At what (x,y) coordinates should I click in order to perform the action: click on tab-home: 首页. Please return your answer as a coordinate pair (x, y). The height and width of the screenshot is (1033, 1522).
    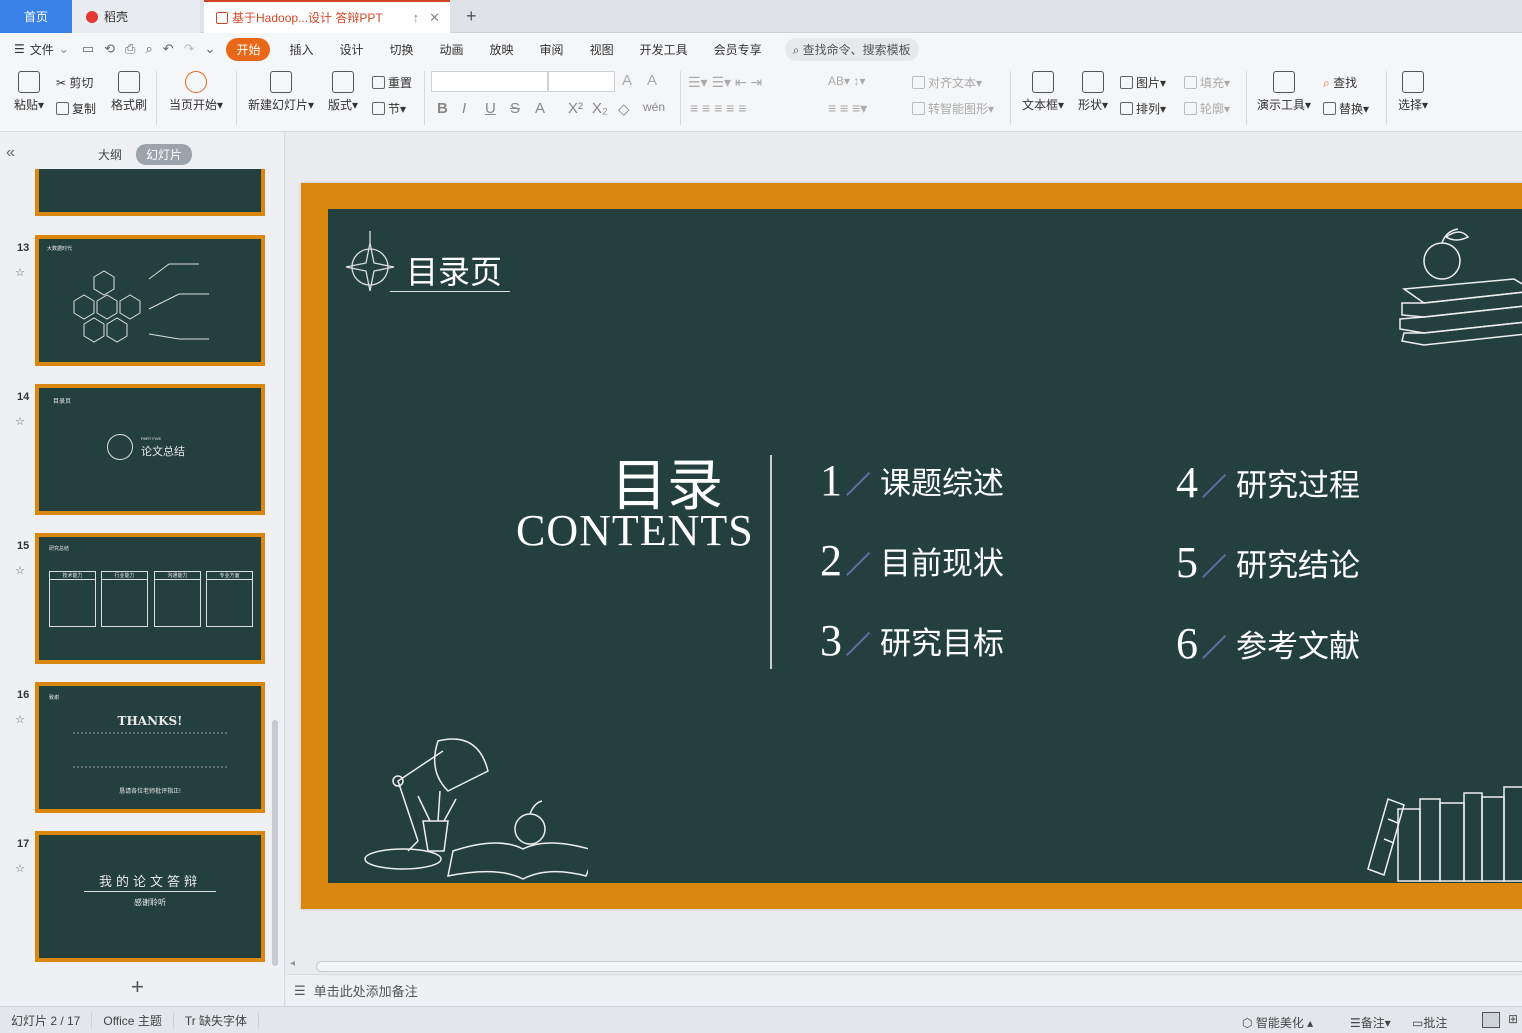
    Looking at the image, I should click on (36, 16).